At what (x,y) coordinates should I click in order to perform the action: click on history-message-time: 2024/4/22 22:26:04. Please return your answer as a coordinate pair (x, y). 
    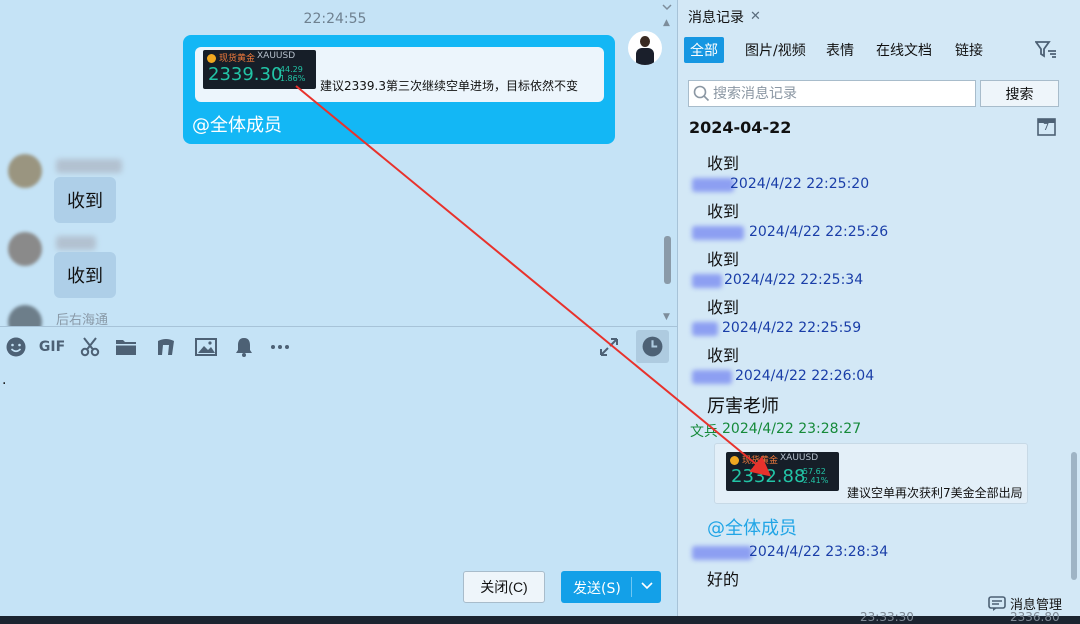
    Looking at the image, I should click on (804, 376).